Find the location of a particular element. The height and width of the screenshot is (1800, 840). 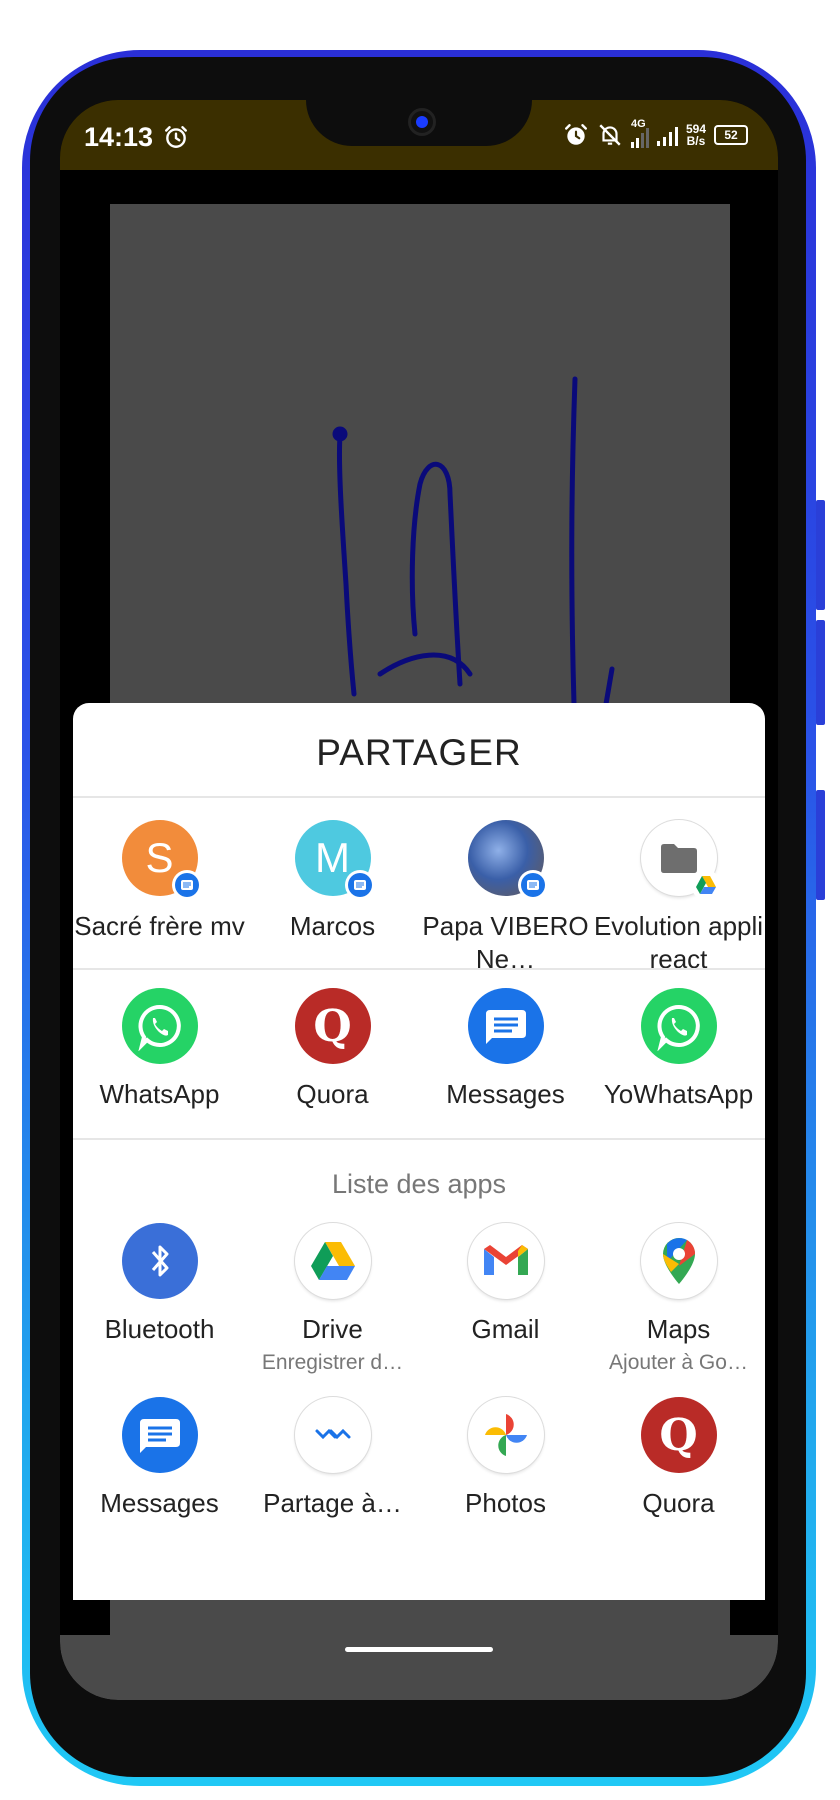

nearby-share-icon is located at coordinates (332, 1435).